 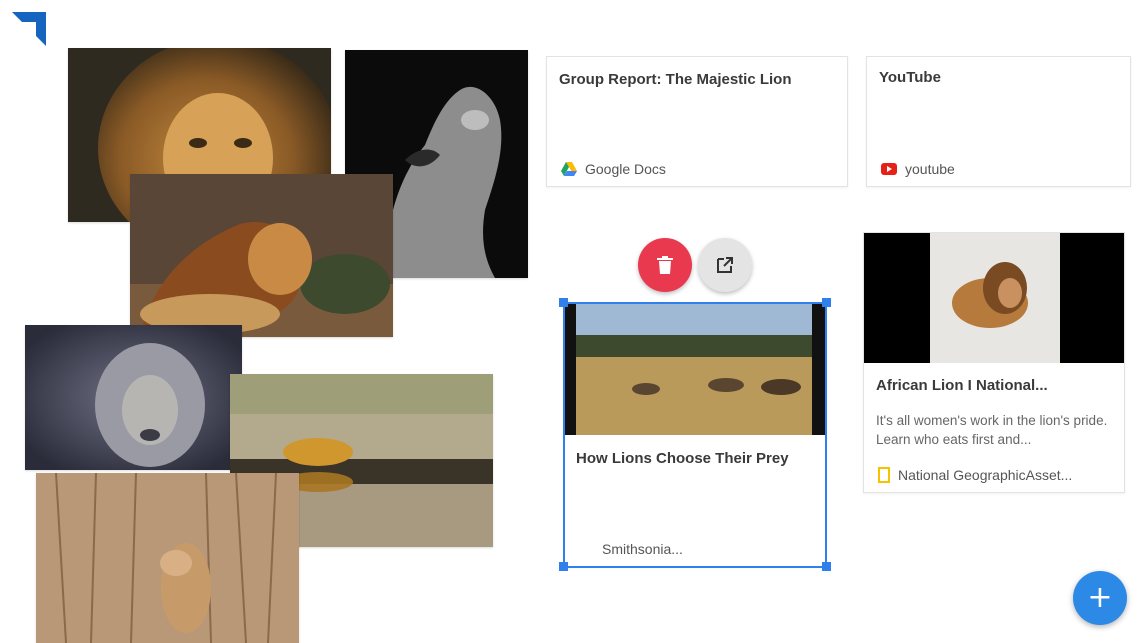 I want to click on google-docs-icon, so click(x=569, y=169).